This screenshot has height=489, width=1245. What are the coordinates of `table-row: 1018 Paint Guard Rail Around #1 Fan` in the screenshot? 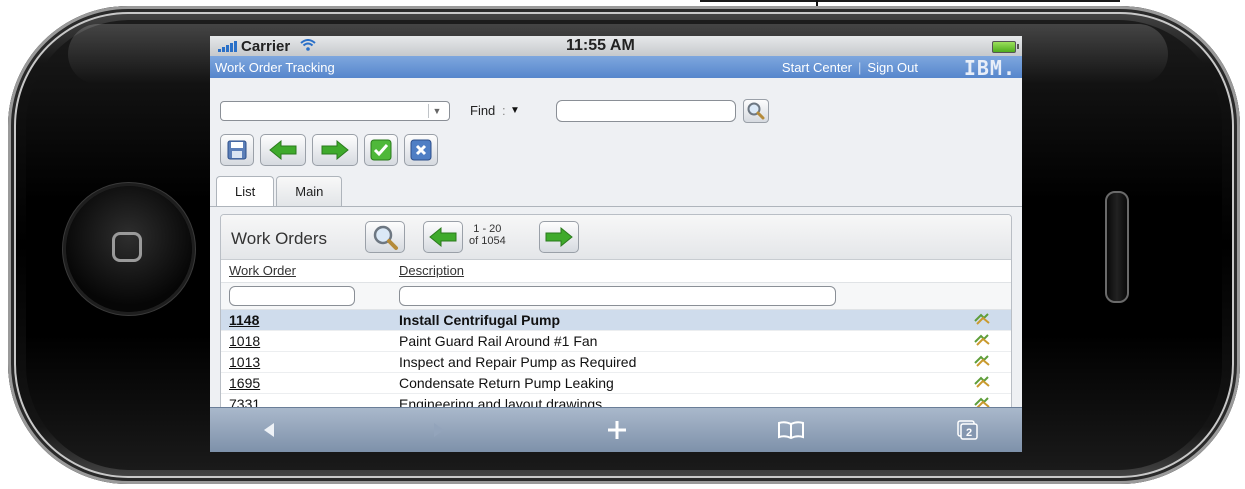 It's located at (616, 341).